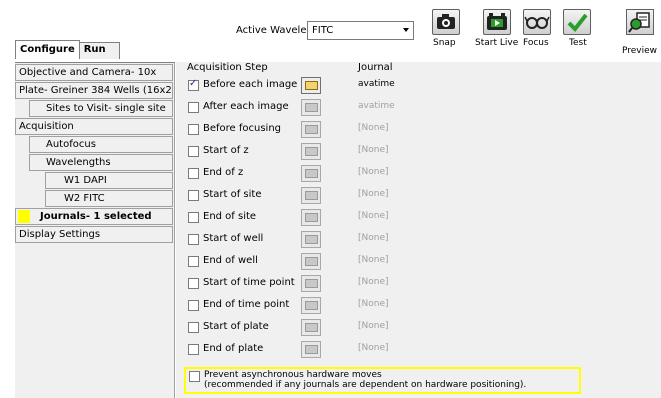  What do you see at coordinates (47, 49) in the screenshot?
I see `tab-configure: Configure` at bounding box center [47, 49].